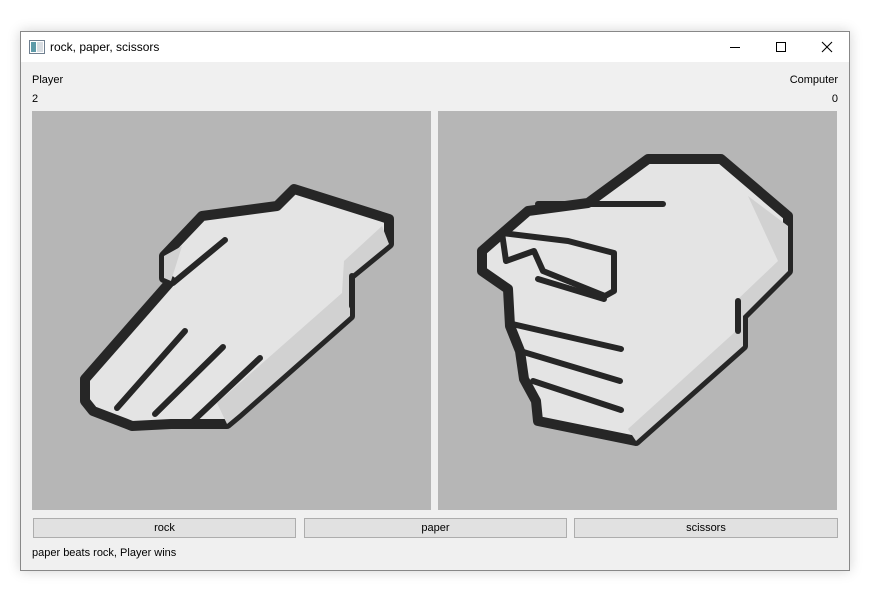 This screenshot has height=599, width=888. Describe the element at coordinates (48, 80) in the screenshot. I see `player-label: Player` at that location.